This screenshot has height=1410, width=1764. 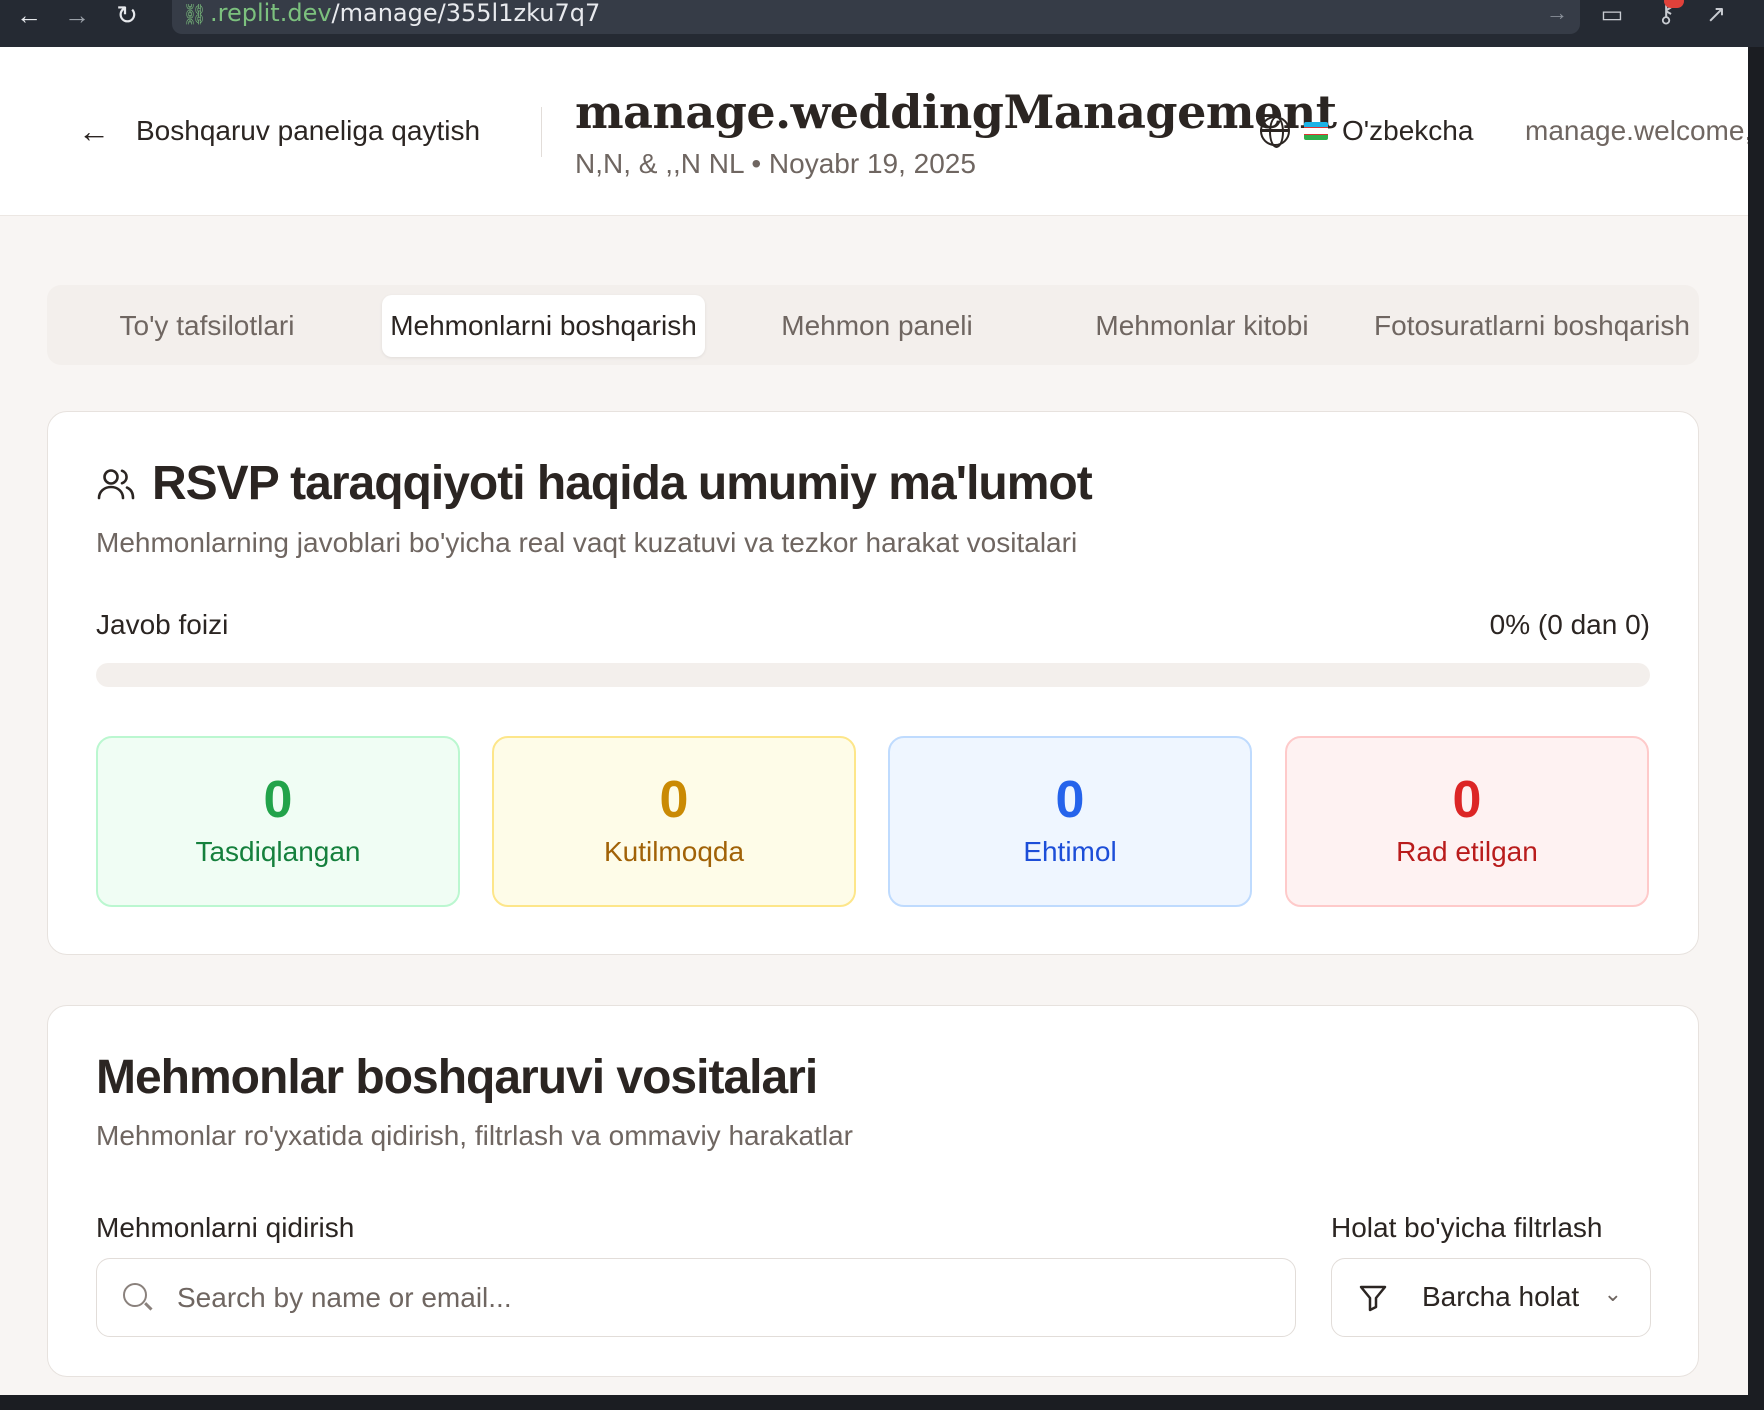 What do you see at coordinates (1070, 800) in the screenshot?
I see `stat-maybe-count: 0` at bounding box center [1070, 800].